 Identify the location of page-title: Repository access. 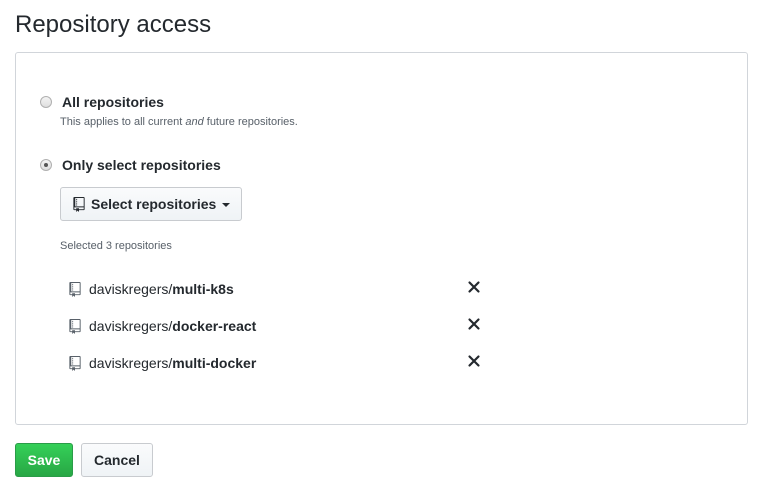
(113, 24).